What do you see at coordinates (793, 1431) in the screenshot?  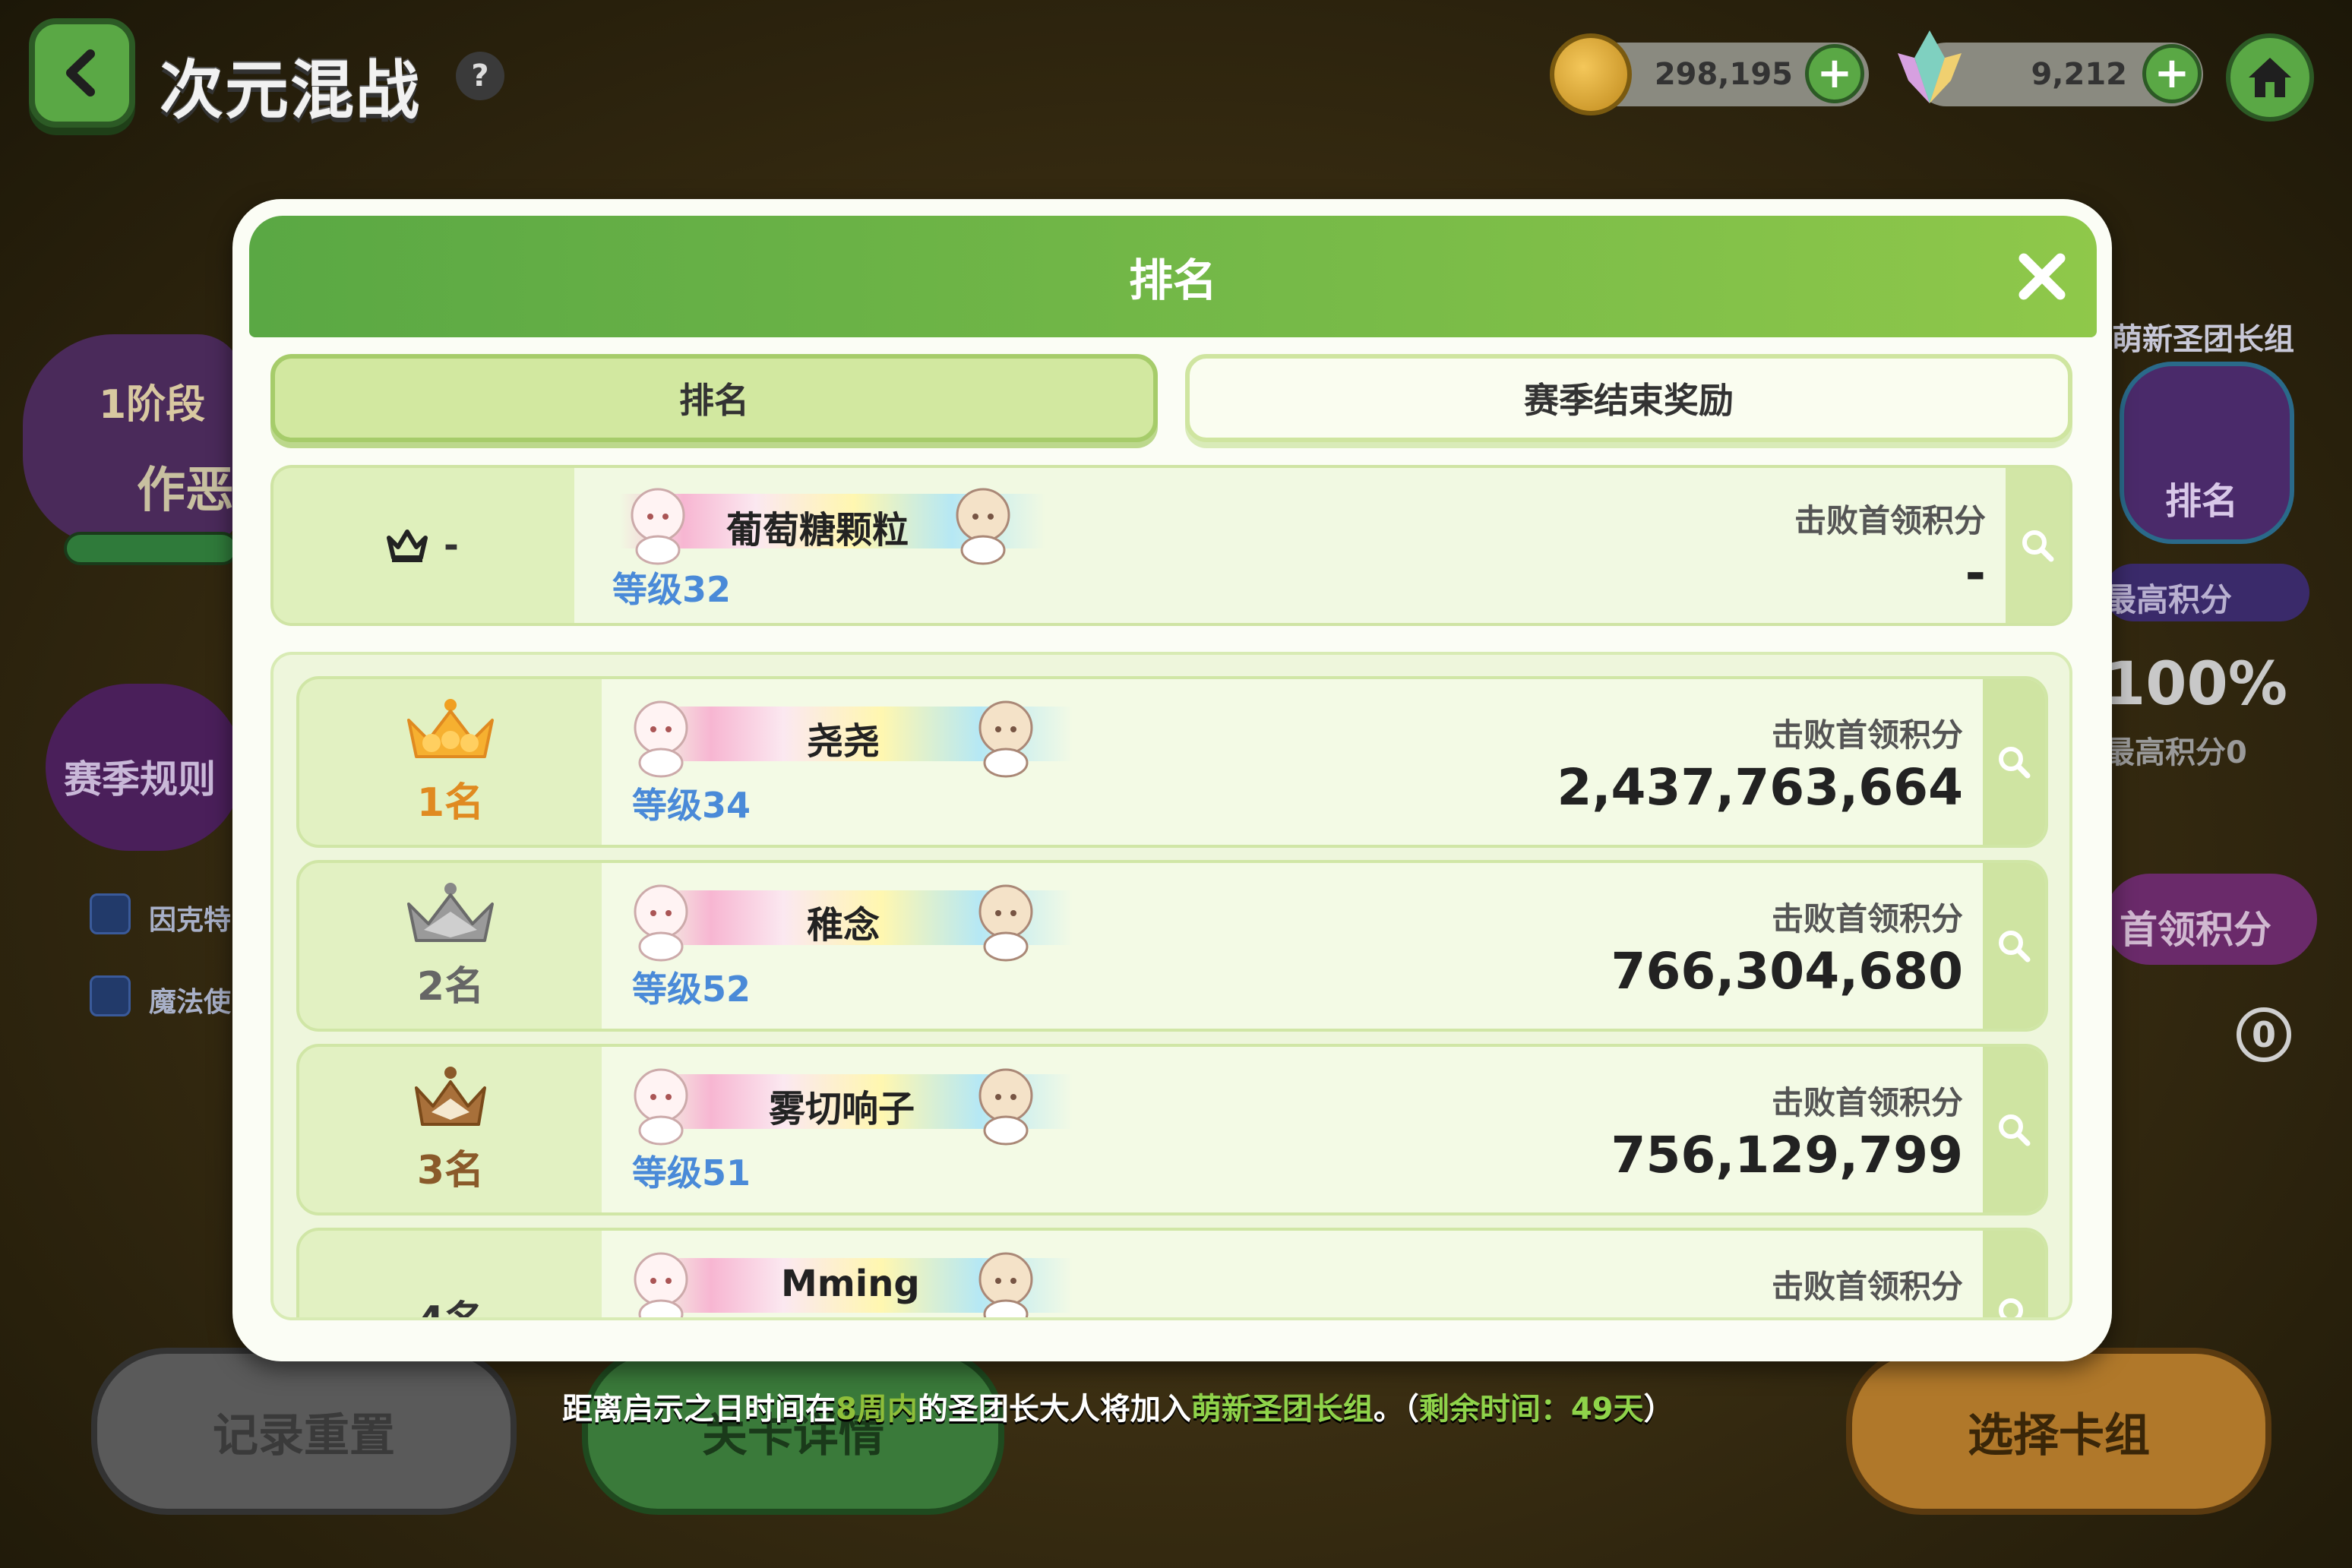 I see `stage-detail-button: 关卡详情` at bounding box center [793, 1431].